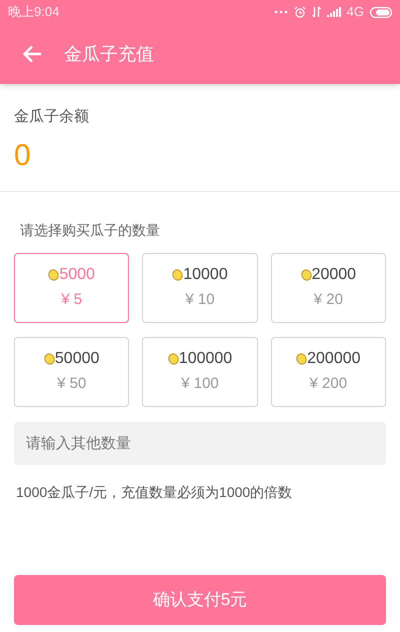  I want to click on price-text: ¥ 100, so click(200, 384).